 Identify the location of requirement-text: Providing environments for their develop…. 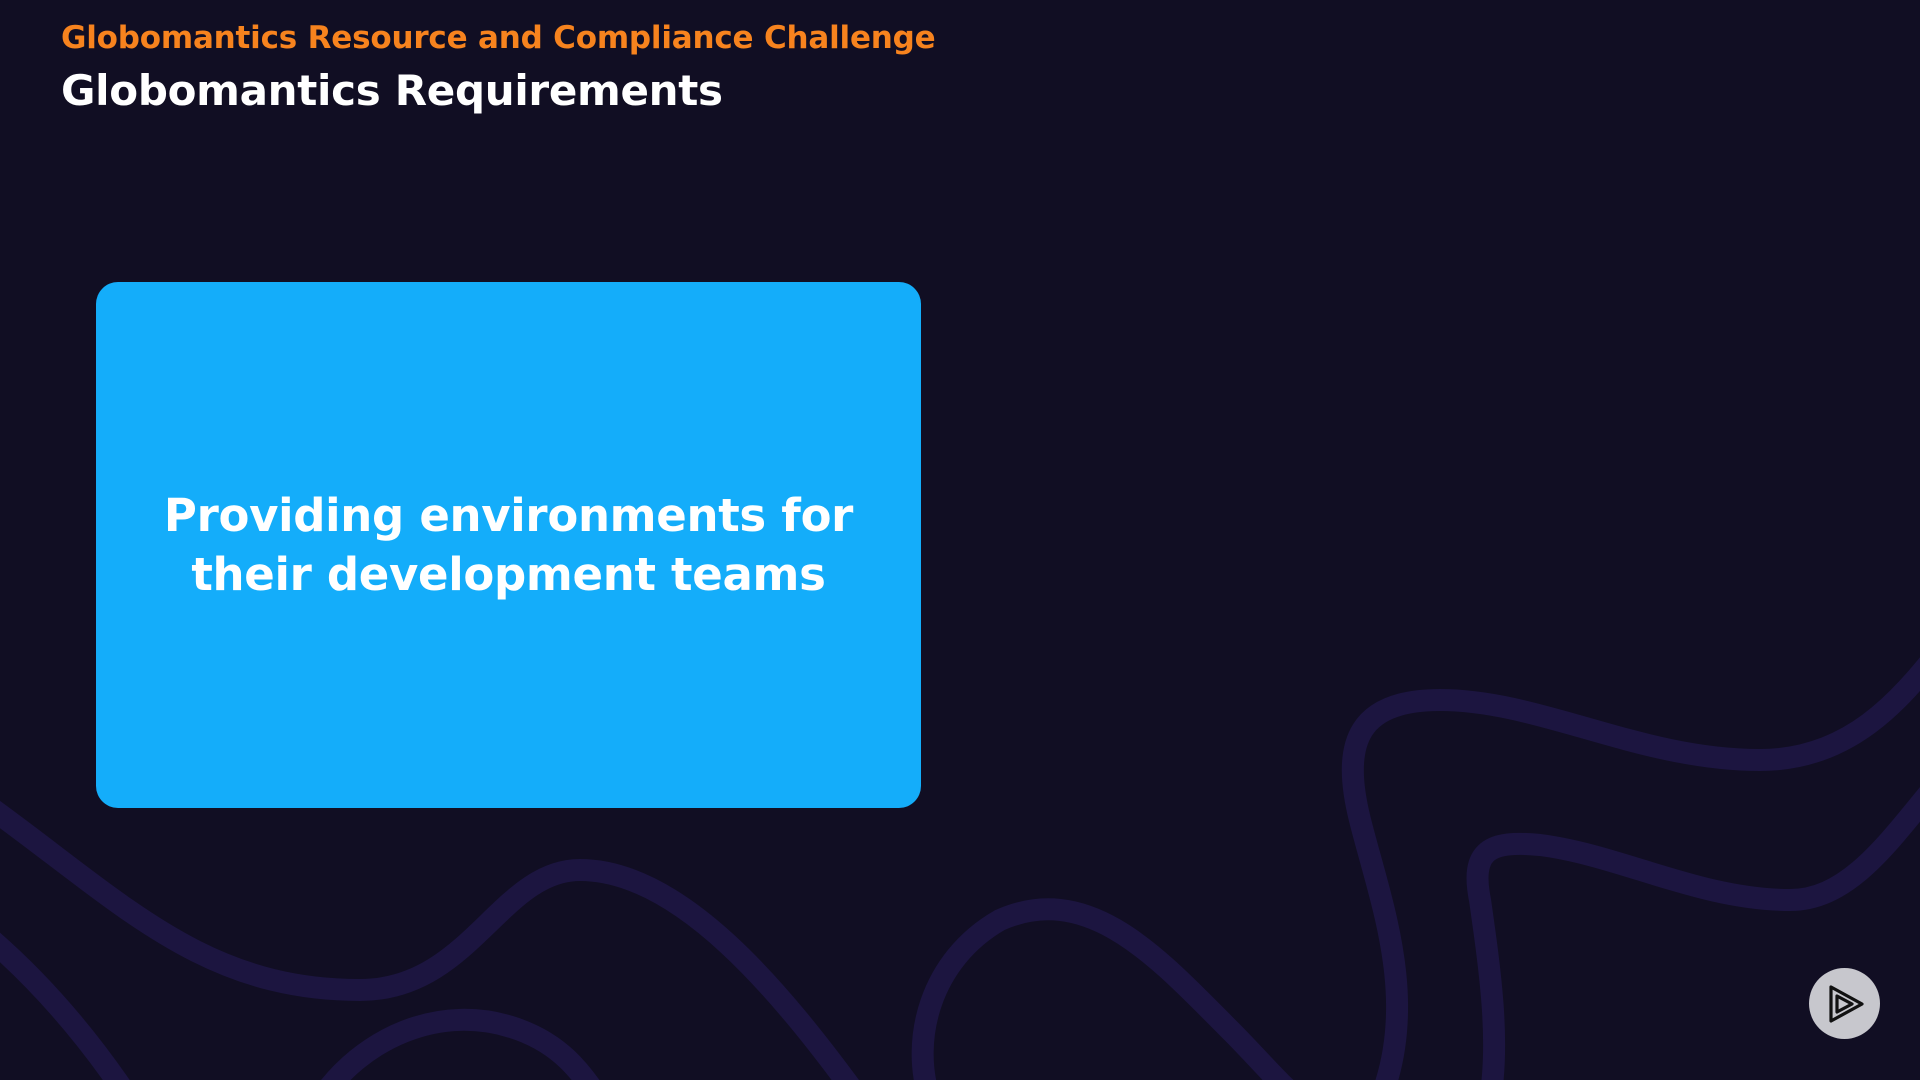
(508, 545).